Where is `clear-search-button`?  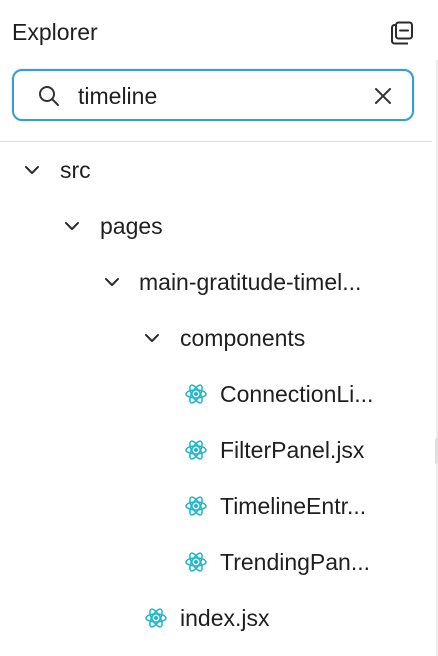 clear-search-button is located at coordinates (383, 96).